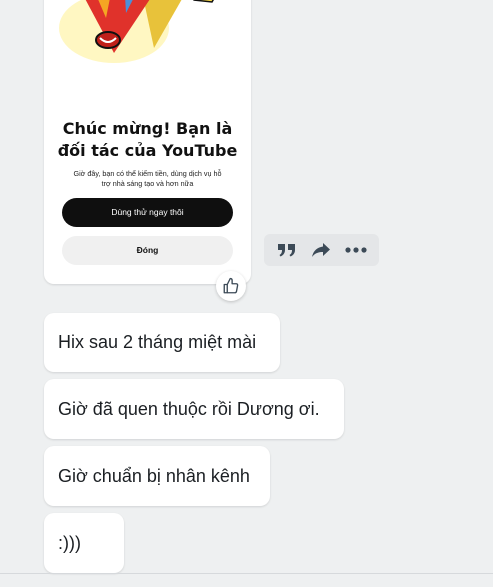  I want to click on card-title-line-1: Chúc mừng! Bạn là, so click(147, 128).